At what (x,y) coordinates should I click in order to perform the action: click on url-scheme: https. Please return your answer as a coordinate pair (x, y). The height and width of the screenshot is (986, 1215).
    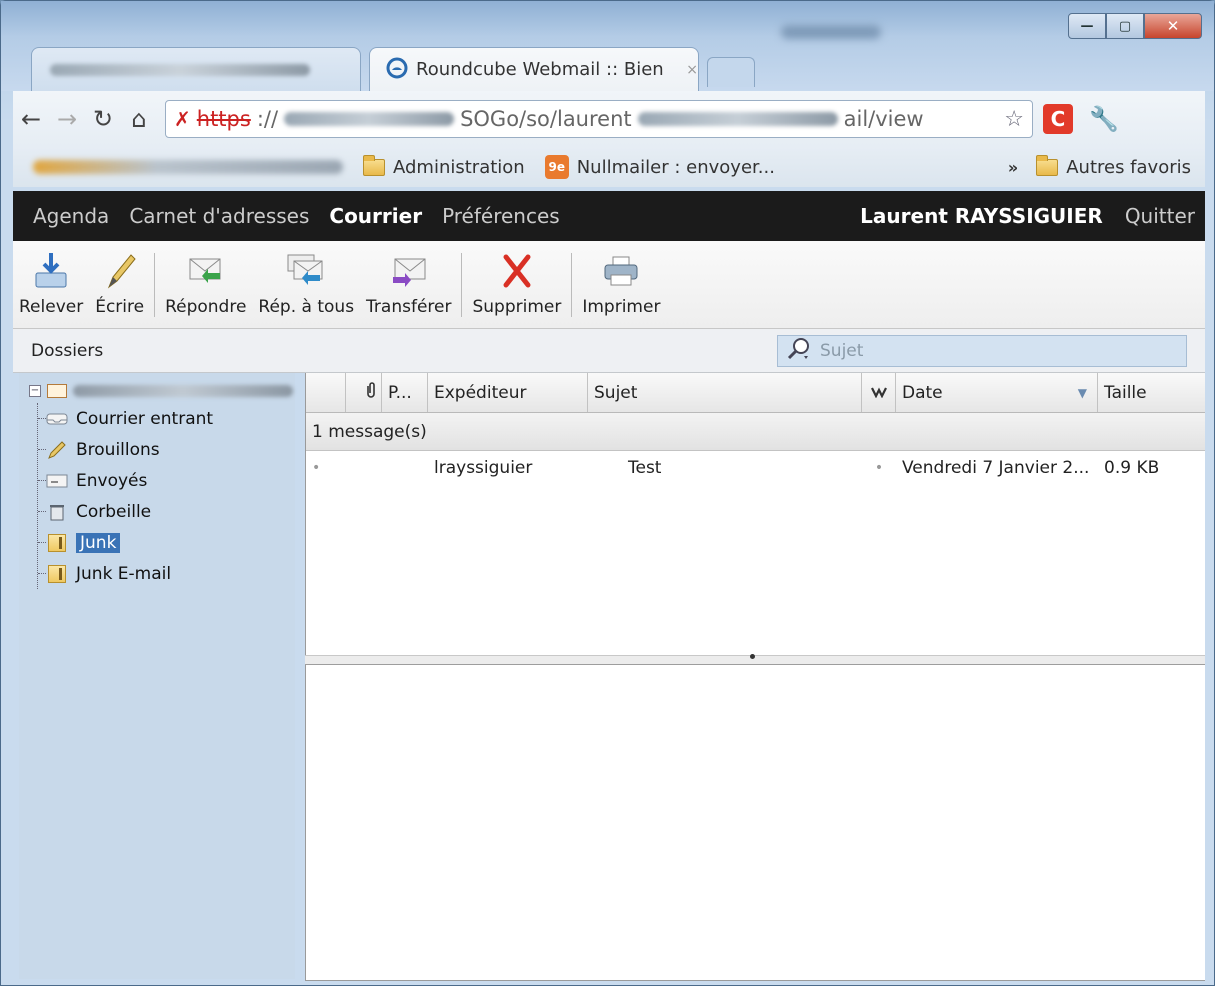
    Looking at the image, I should click on (223, 119).